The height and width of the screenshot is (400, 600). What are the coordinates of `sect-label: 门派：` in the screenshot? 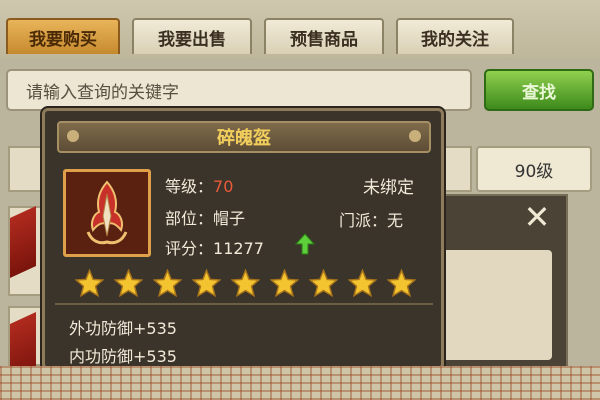 It's located at (363, 220).